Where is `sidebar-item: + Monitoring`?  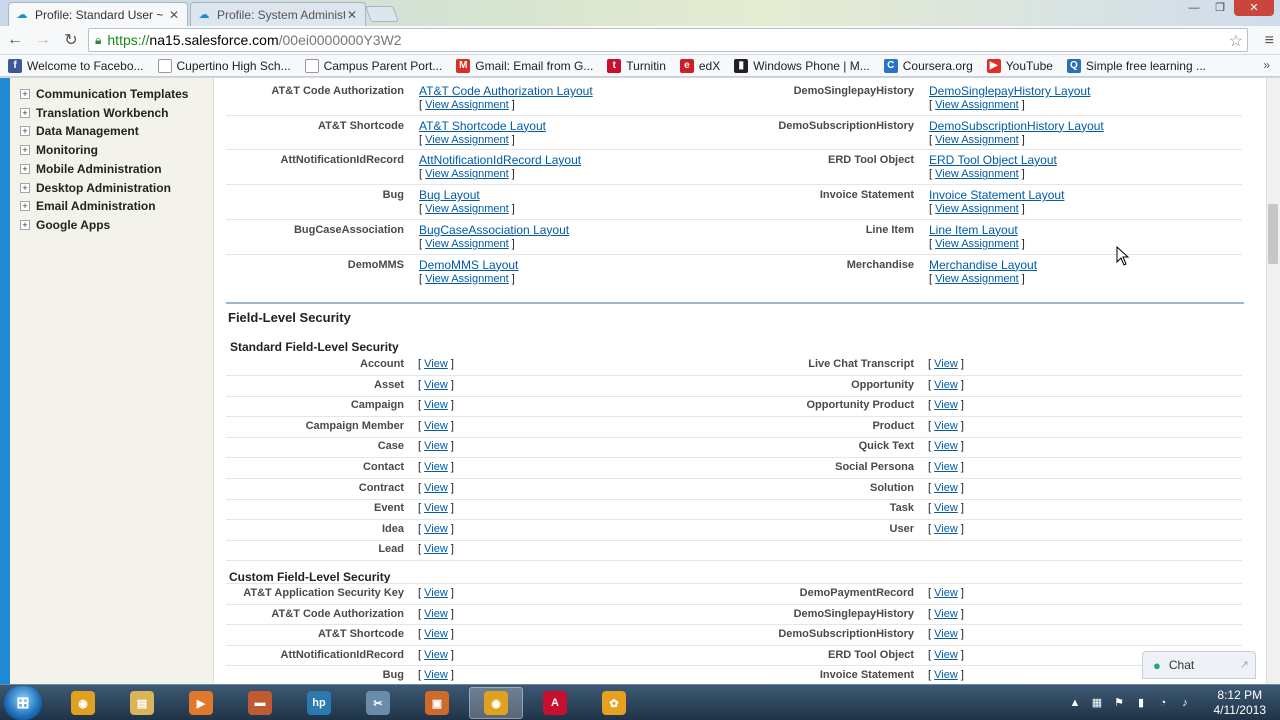 sidebar-item: + Monitoring is located at coordinates (59, 150).